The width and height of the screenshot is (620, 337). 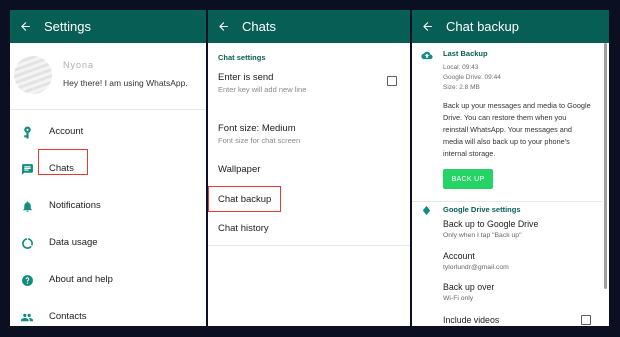 What do you see at coordinates (427, 57) in the screenshot?
I see `cloud-upload-icon` at bounding box center [427, 57].